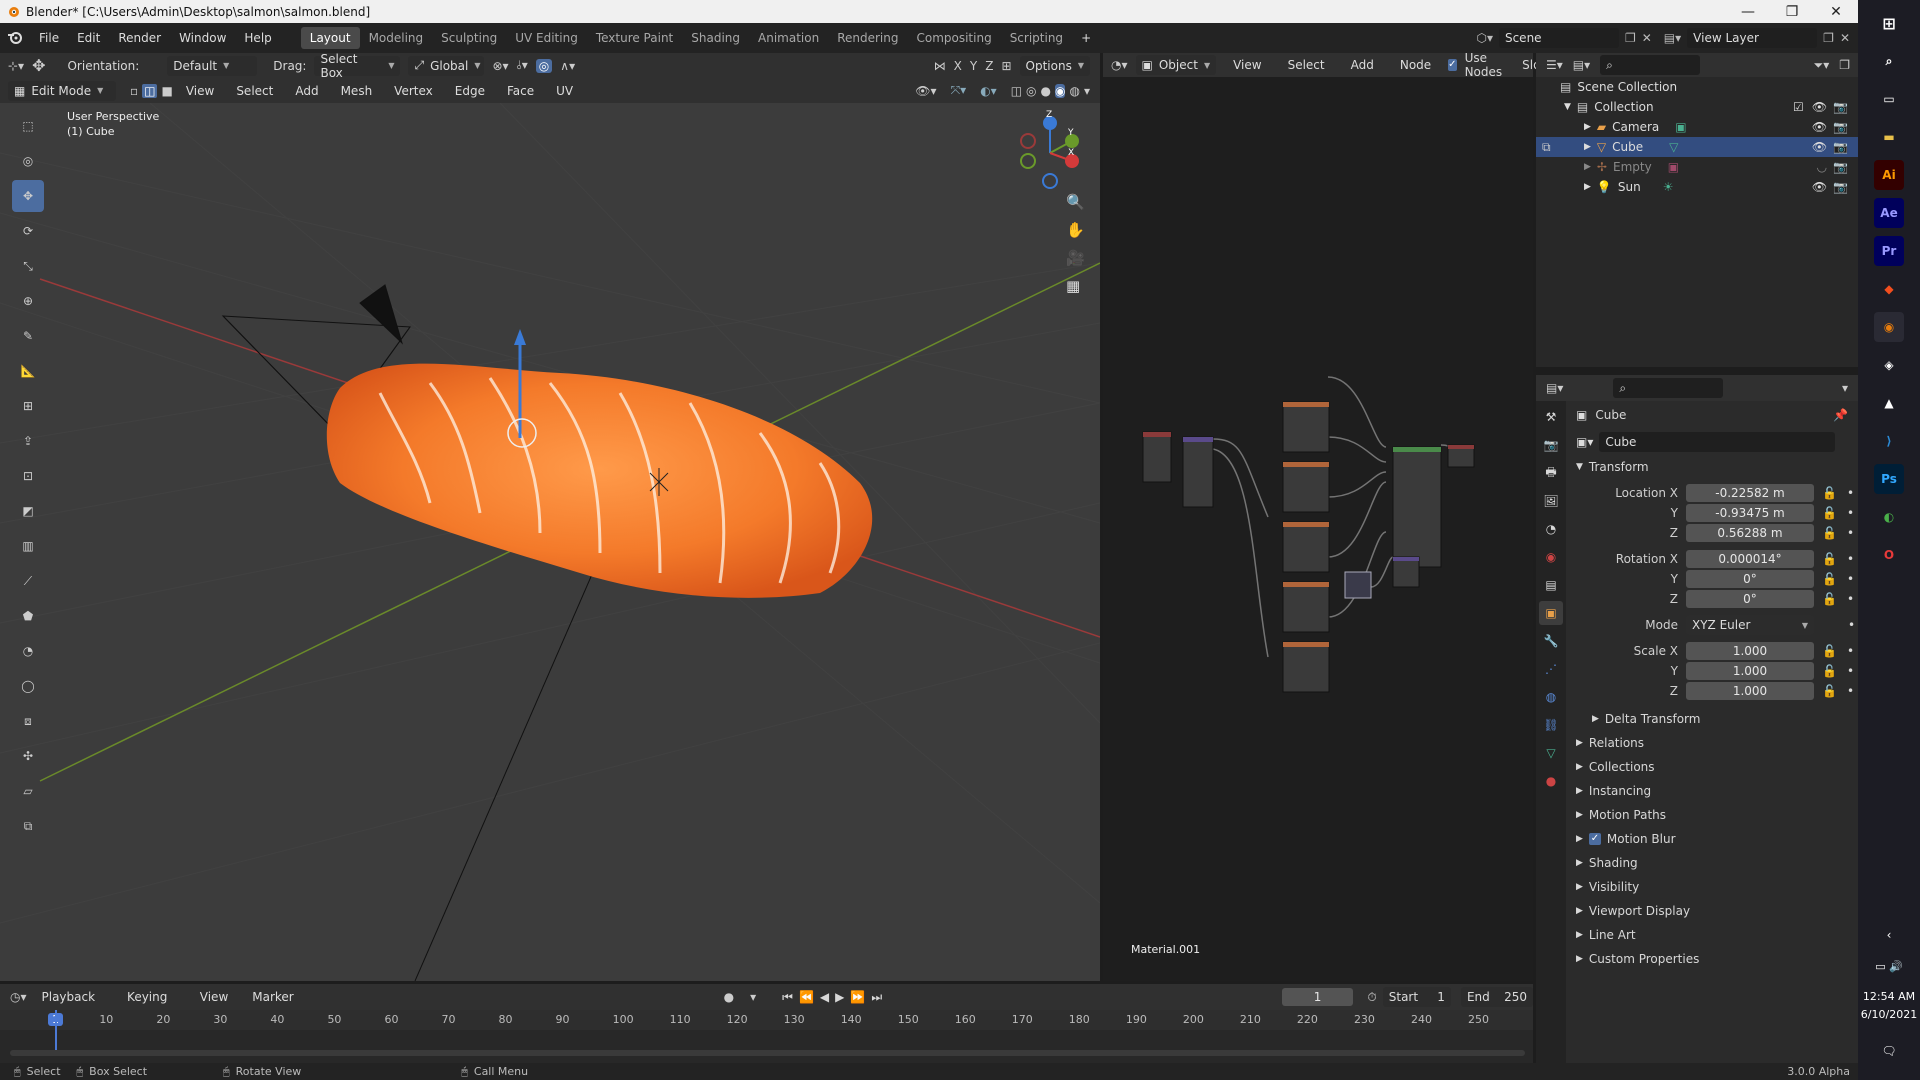 The height and width of the screenshot is (1080, 1920). I want to click on ortho-grid-icon: ▦, so click(1075, 286).